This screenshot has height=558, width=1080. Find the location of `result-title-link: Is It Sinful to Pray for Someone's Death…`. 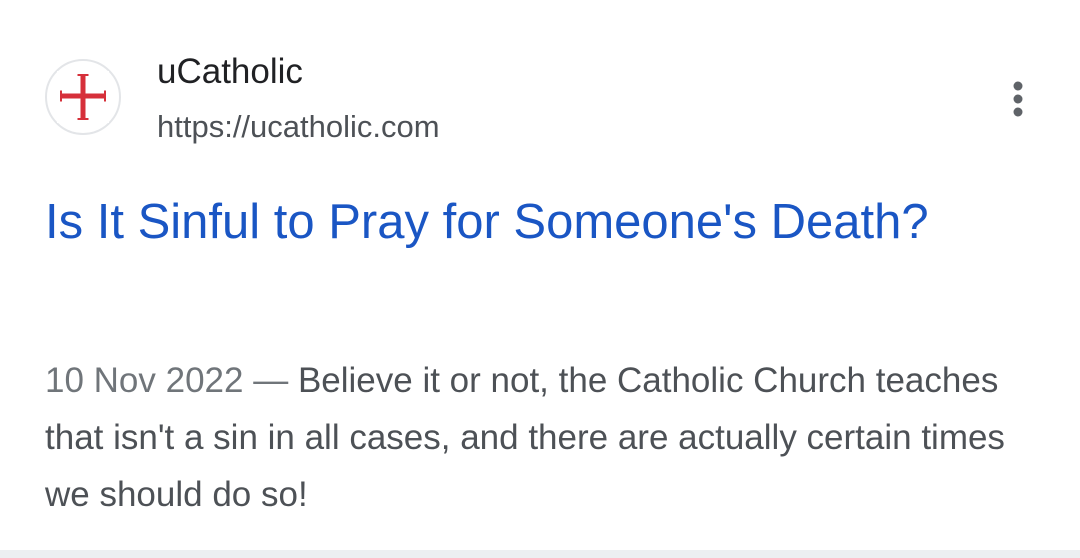

result-title-link: Is It Sinful to Pray for Someone's Death… is located at coordinates (545, 222).